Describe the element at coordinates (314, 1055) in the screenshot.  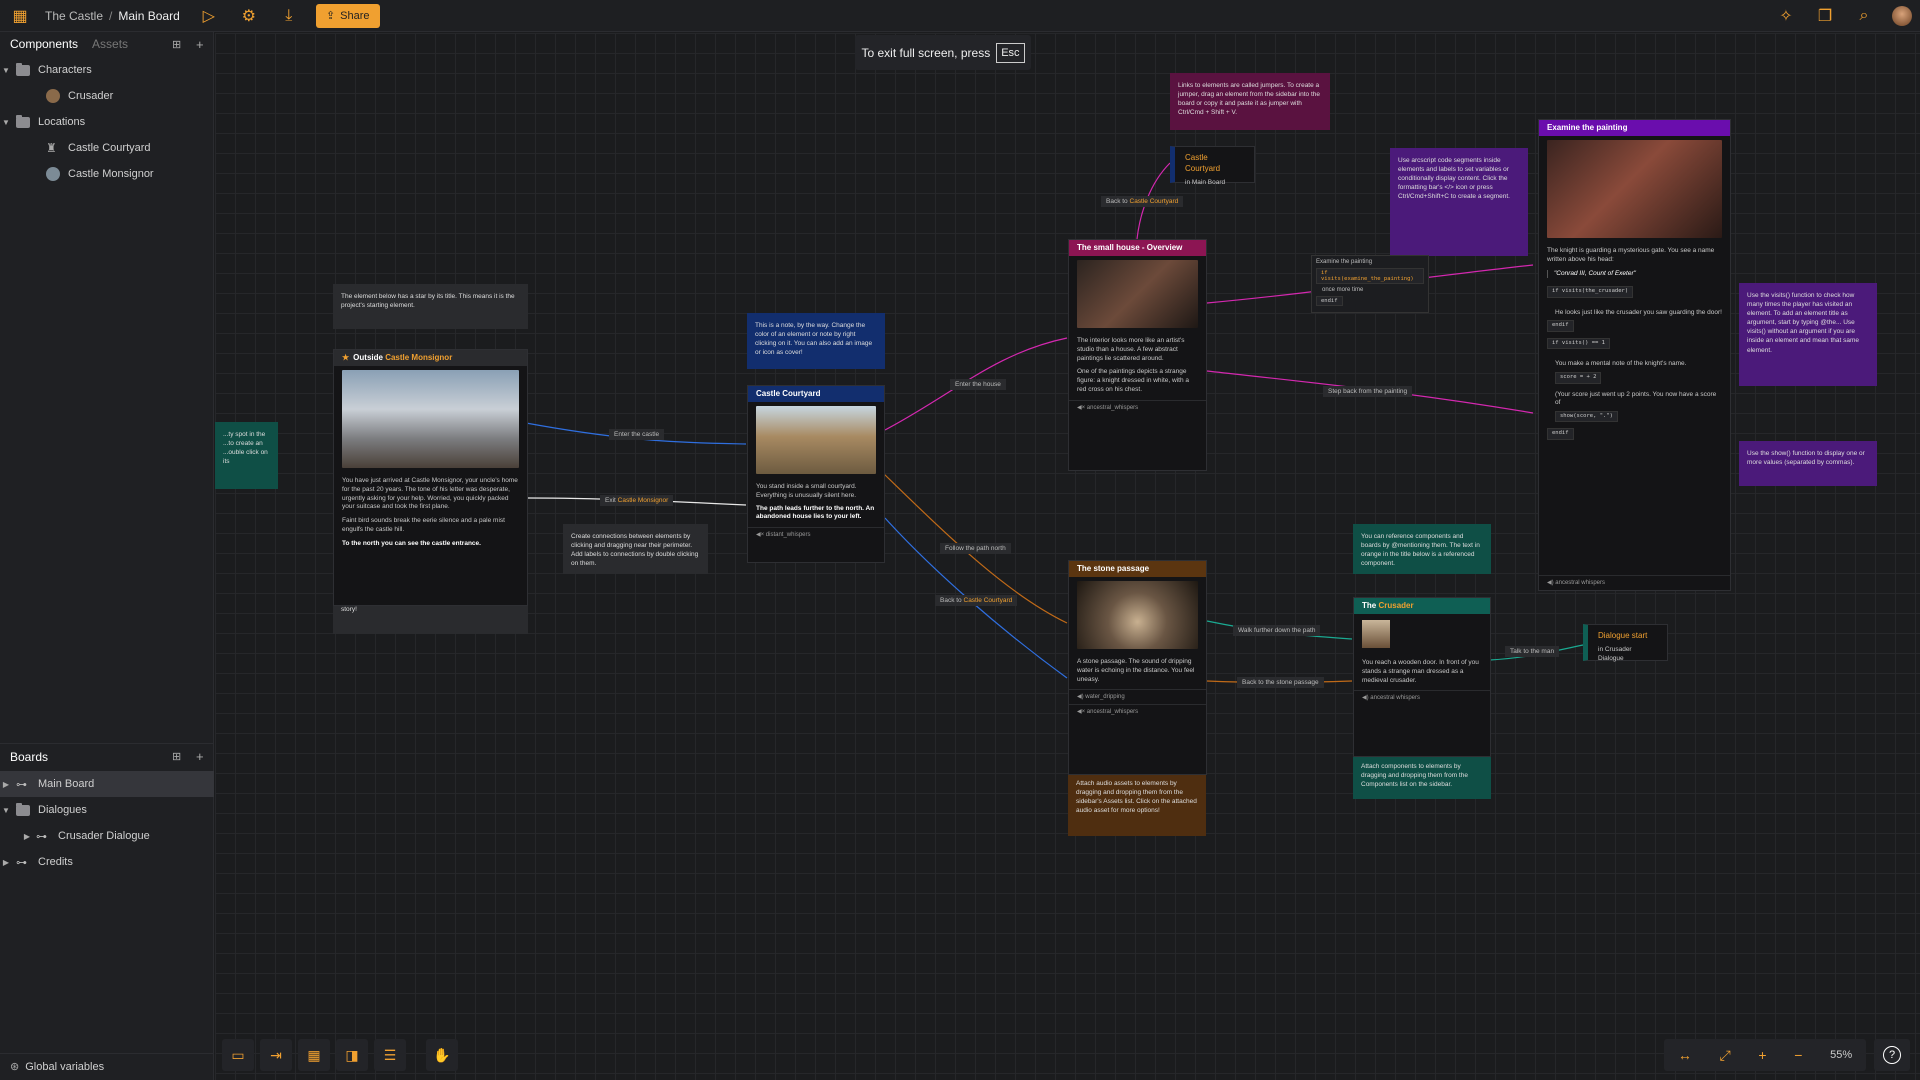
I see `add-table-icon: ▦` at that location.